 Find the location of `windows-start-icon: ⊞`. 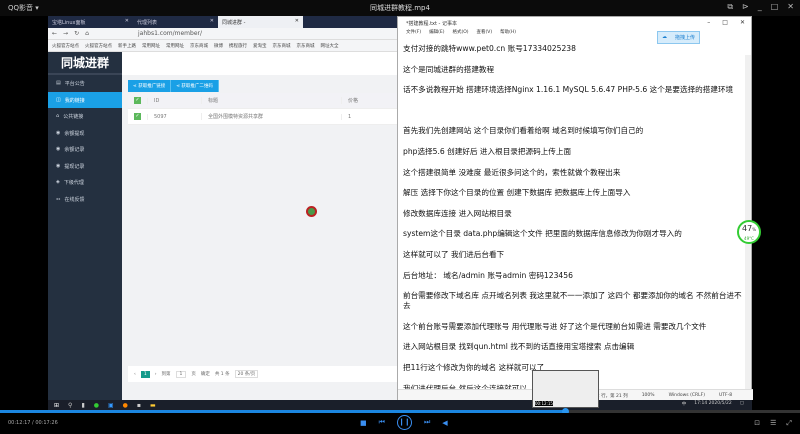

windows-start-icon: ⊞ is located at coordinates (56, 405).